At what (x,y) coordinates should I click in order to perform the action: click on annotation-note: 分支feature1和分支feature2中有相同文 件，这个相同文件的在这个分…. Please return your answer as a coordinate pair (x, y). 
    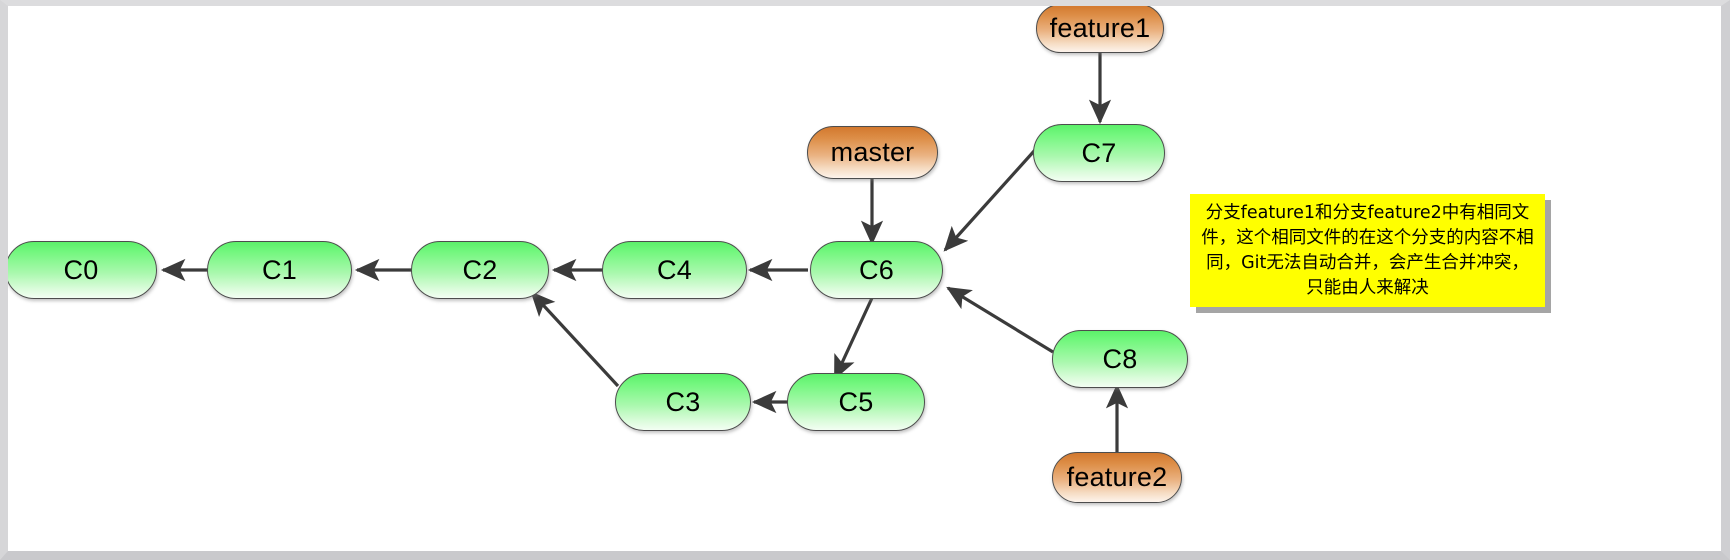
    Looking at the image, I should click on (1367, 250).